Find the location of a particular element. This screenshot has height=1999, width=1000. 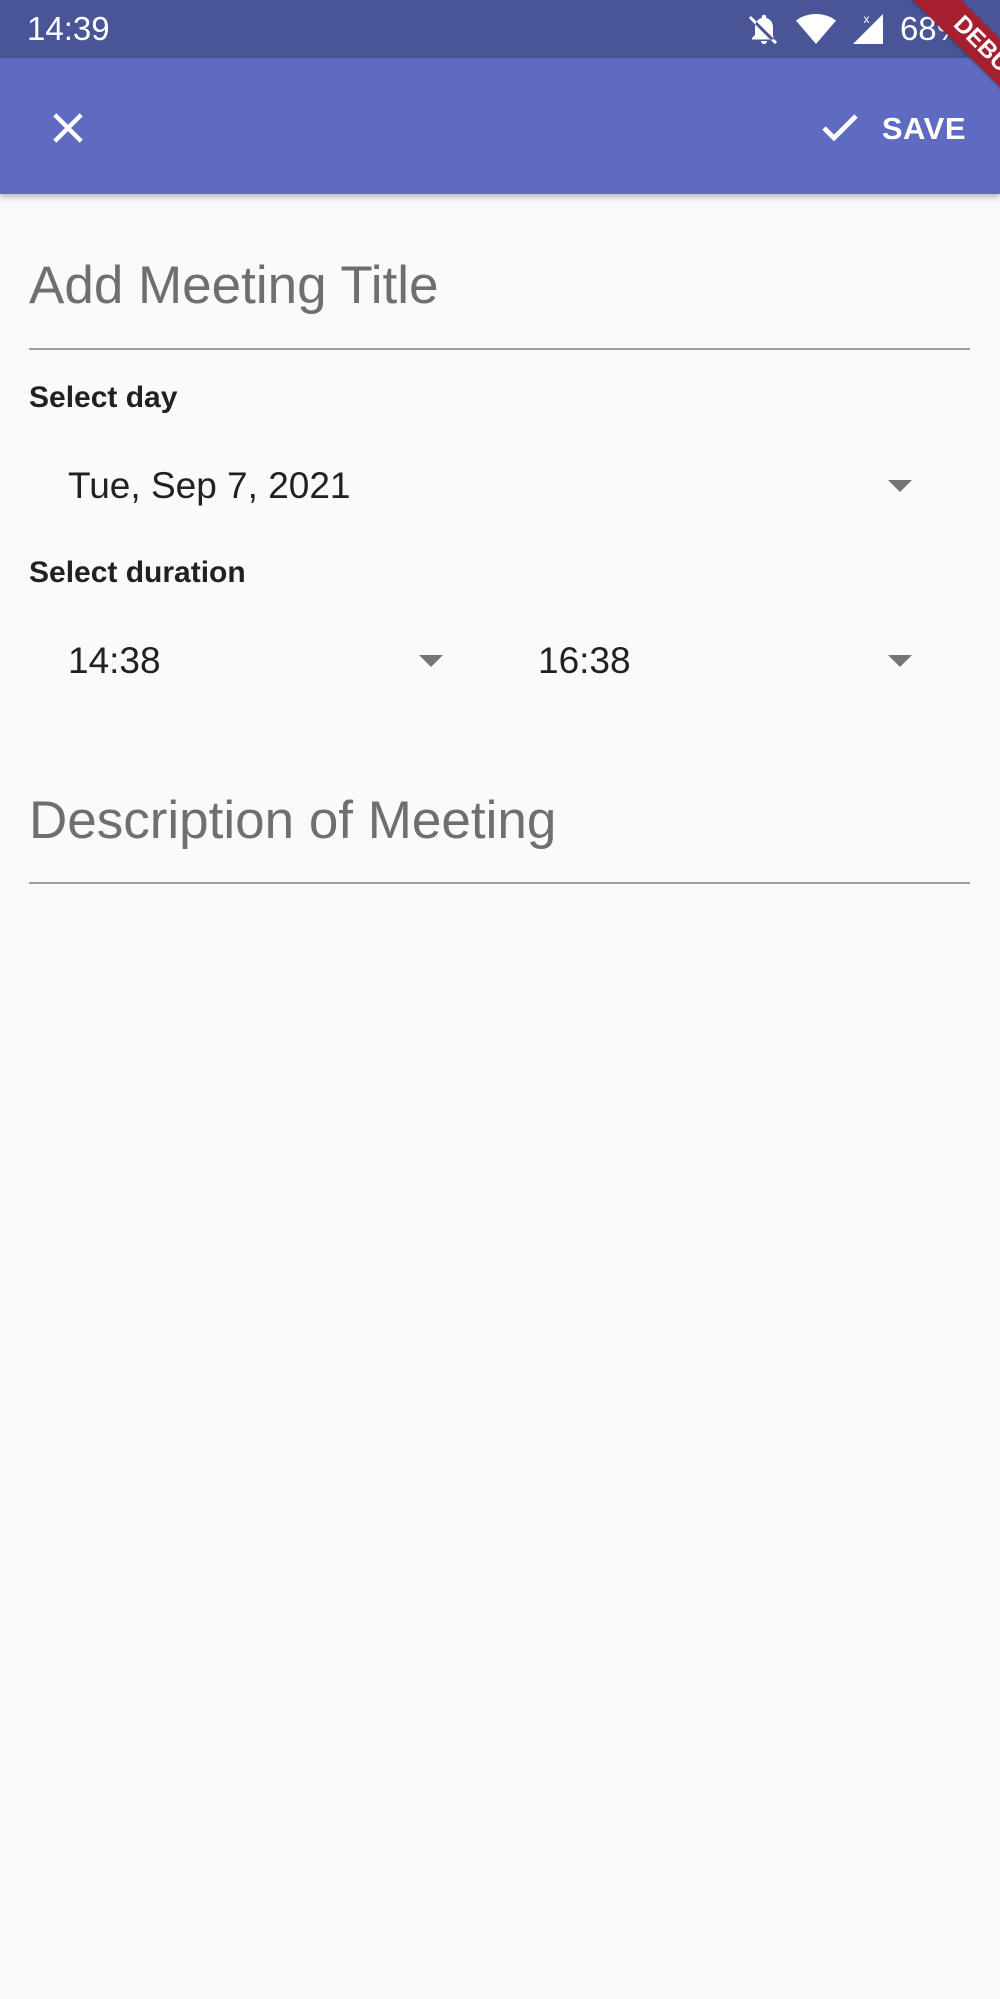

app-bar: SAVE is located at coordinates (500, 126).